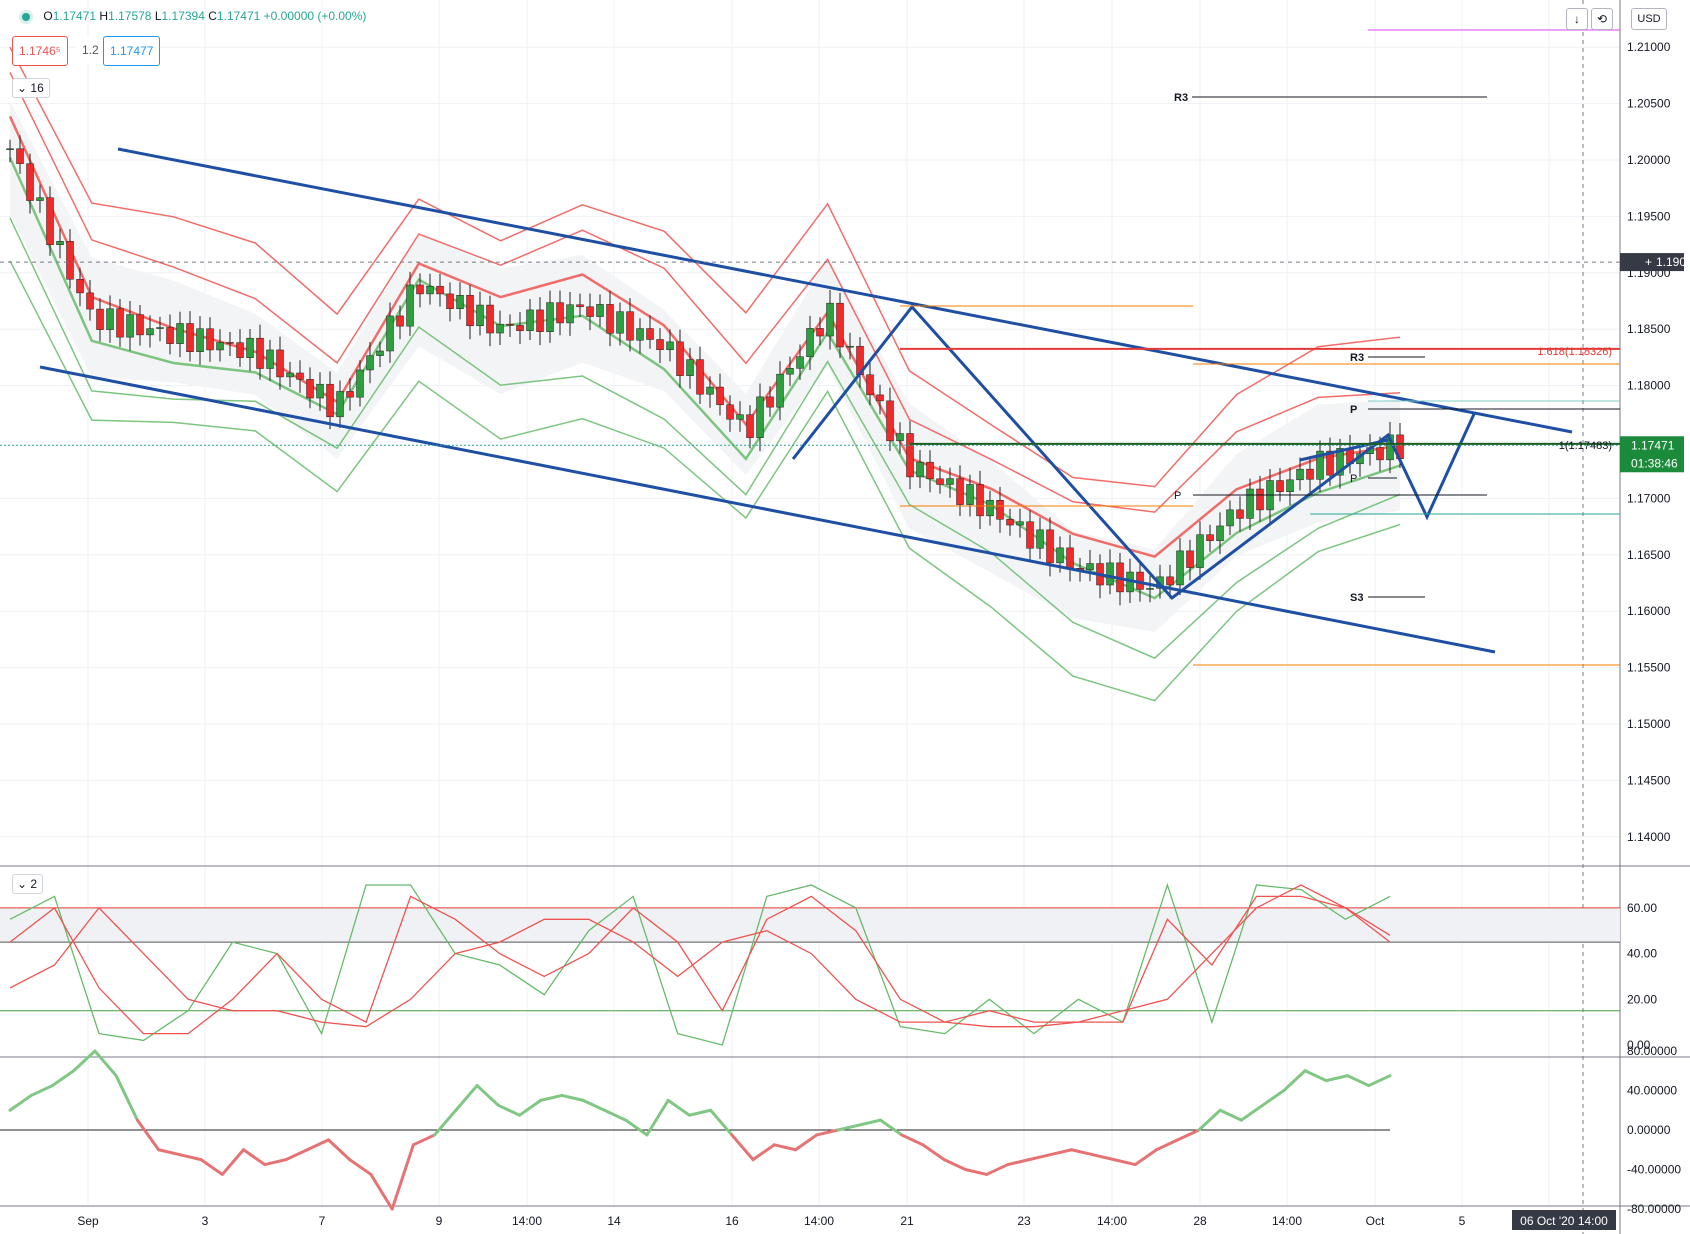  Describe the element at coordinates (212, 16) in the screenshot. I see `close-label: C` at that location.